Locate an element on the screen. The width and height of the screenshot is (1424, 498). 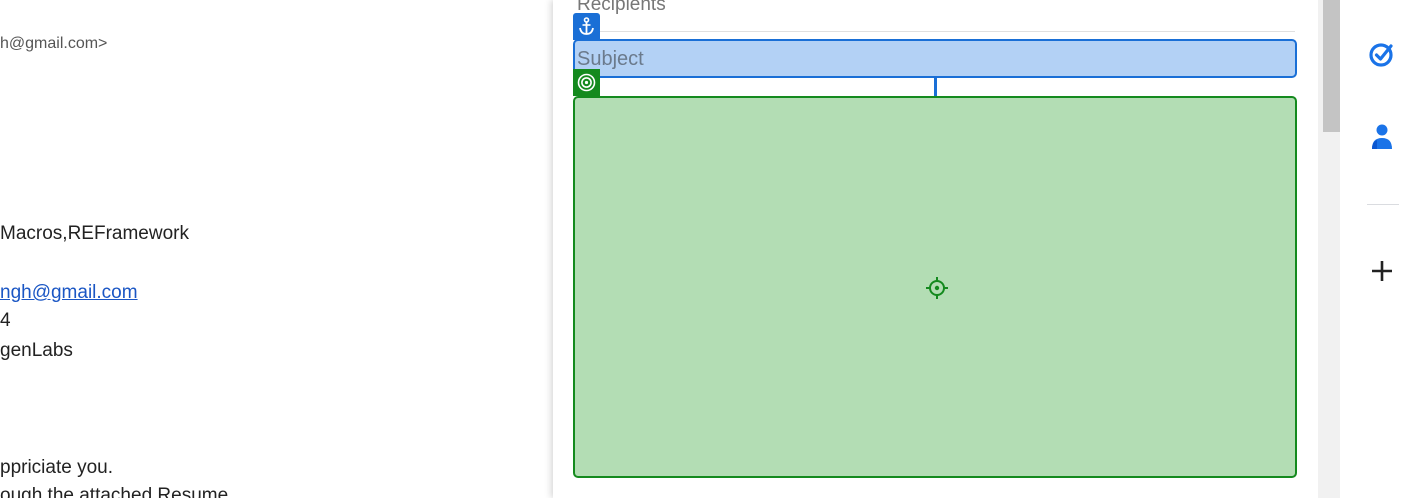
subject-field: Subject is located at coordinates (935, 58).